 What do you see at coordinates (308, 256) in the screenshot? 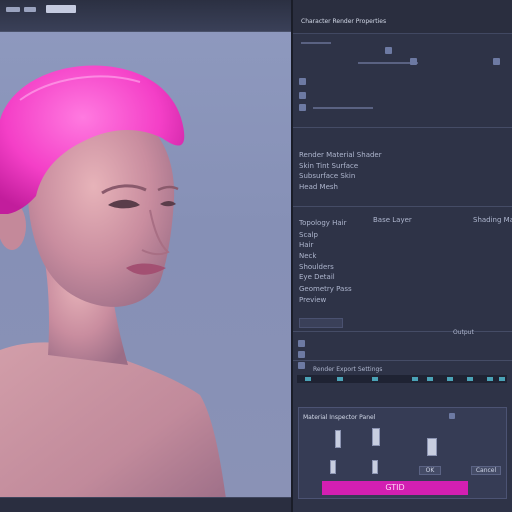
I see `row-label: Neck` at bounding box center [308, 256].